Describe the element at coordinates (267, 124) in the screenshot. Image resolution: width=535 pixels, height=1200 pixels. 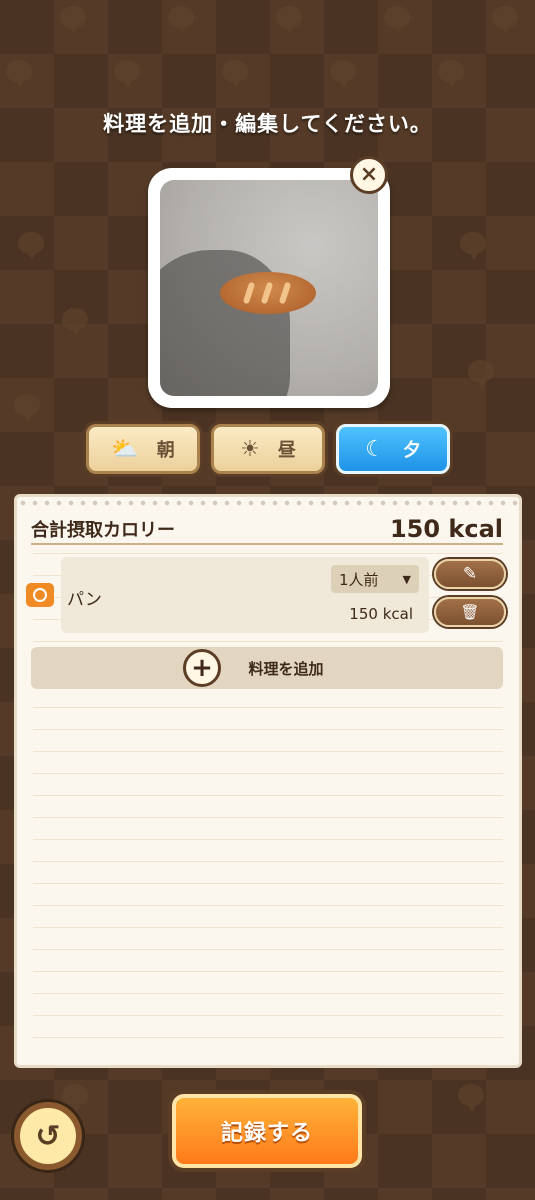
I see `page-instruction: 料理を追加・編集してください。` at that location.